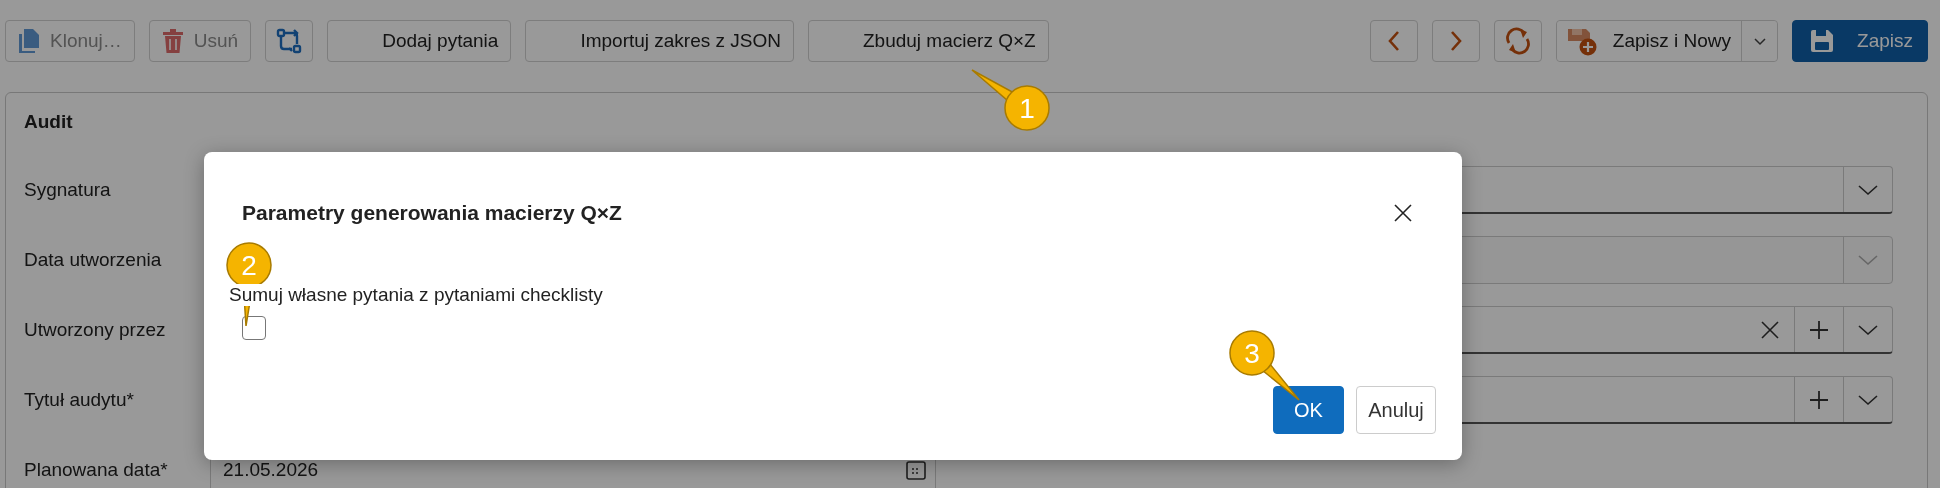  Describe the element at coordinates (916, 470) in the screenshot. I see `calendar-icon` at that location.